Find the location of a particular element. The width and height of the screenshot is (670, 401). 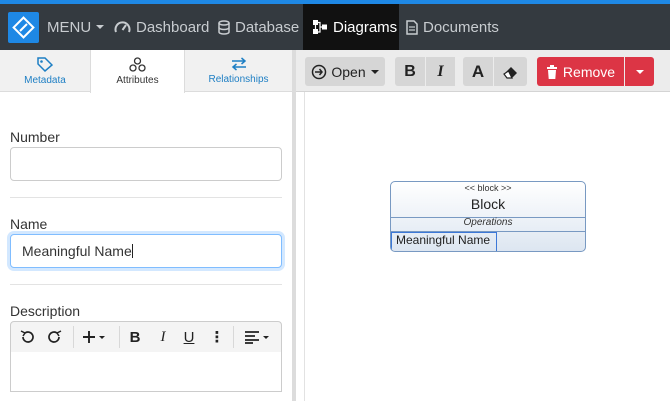

block-name: Block is located at coordinates (488, 204).